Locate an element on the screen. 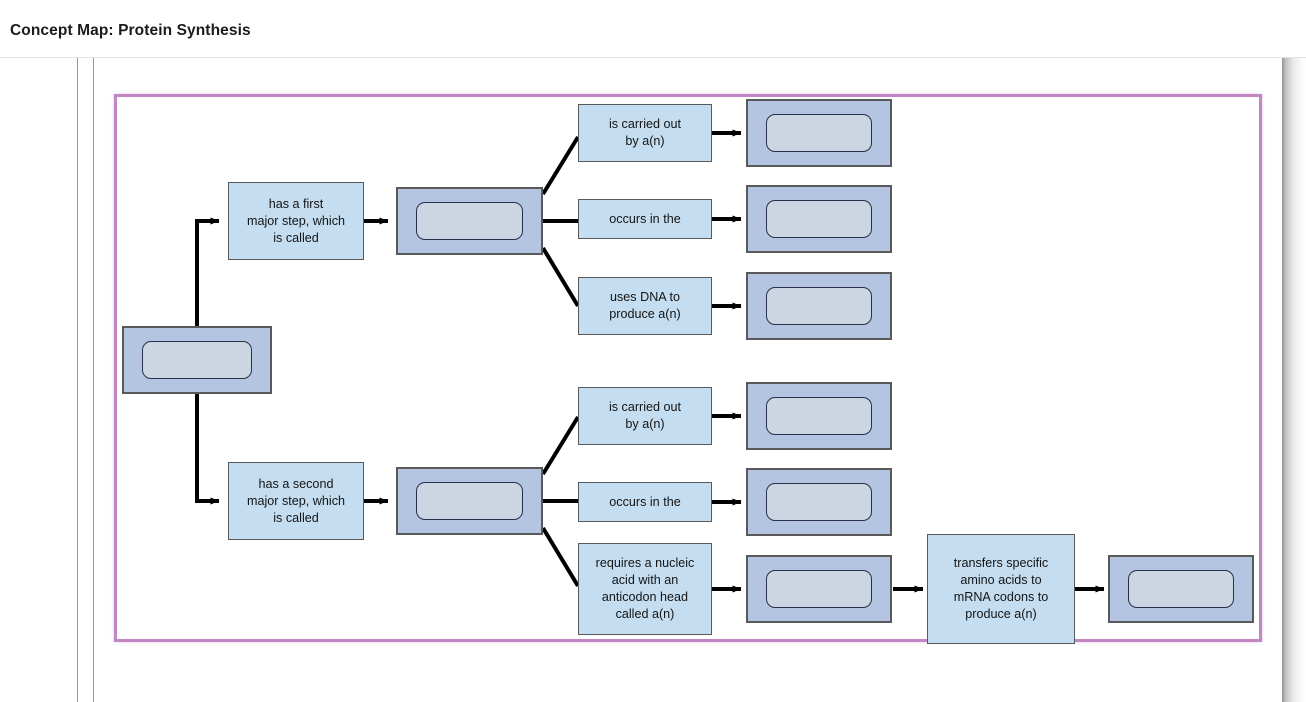 This screenshot has height=702, width=1306. label-line: has a second is located at coordinates (296, 483).